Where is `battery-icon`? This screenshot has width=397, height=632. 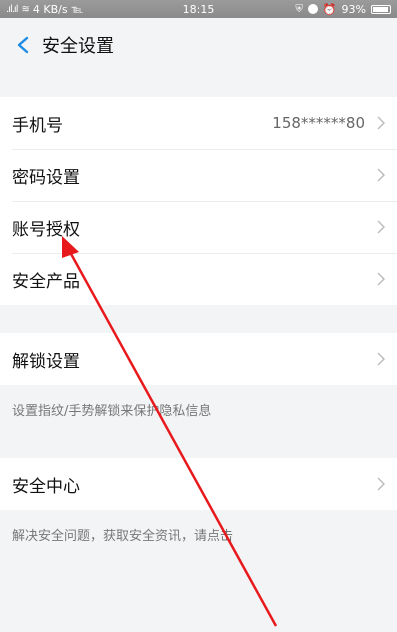 battery-icon is located at coordinates (381, 9).